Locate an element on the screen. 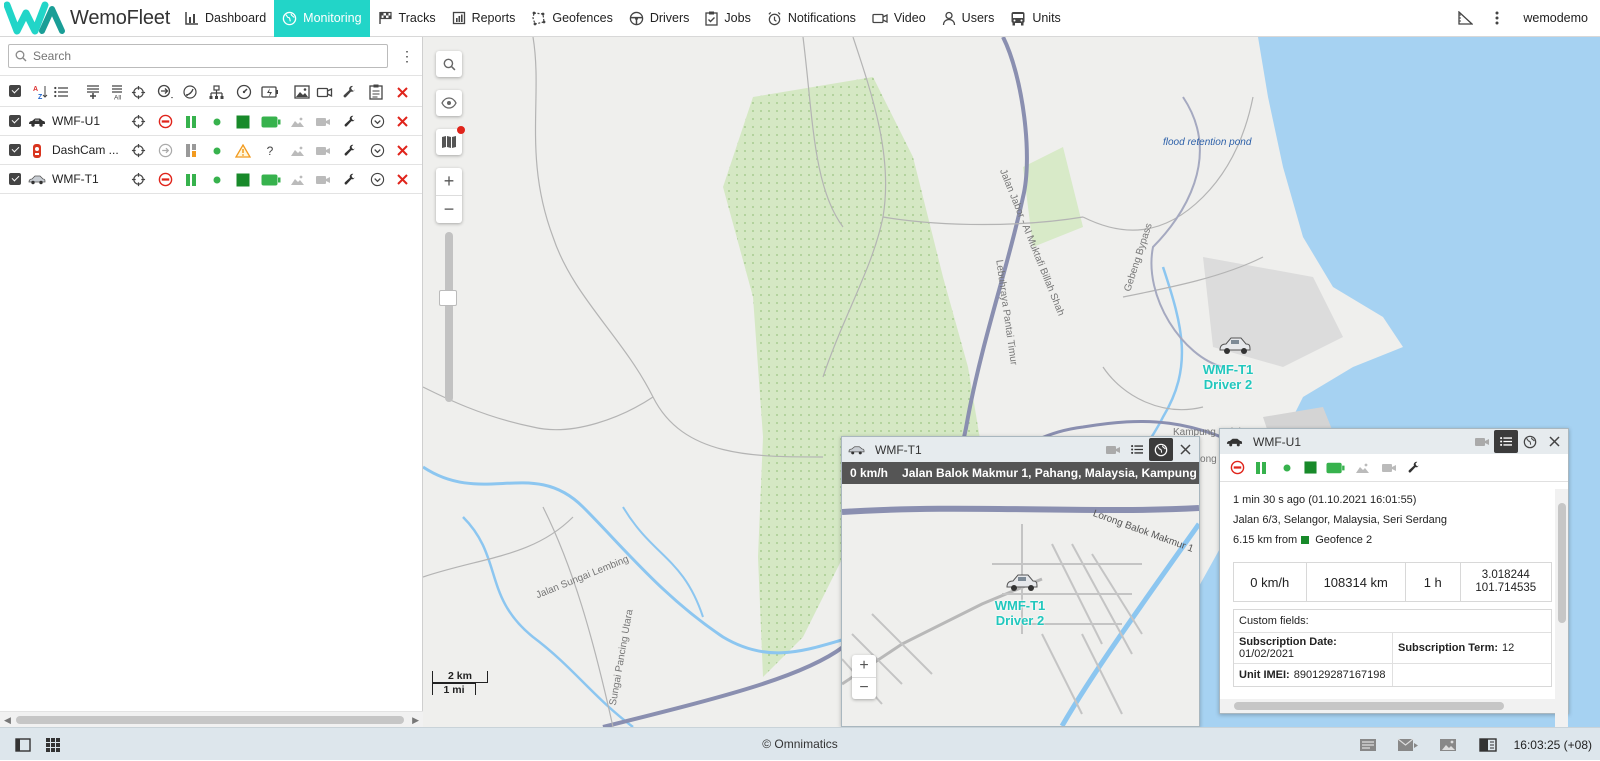 The width and height of the screenshot is (1600, 761). photo-column-button is located at coordinates (302, 92).